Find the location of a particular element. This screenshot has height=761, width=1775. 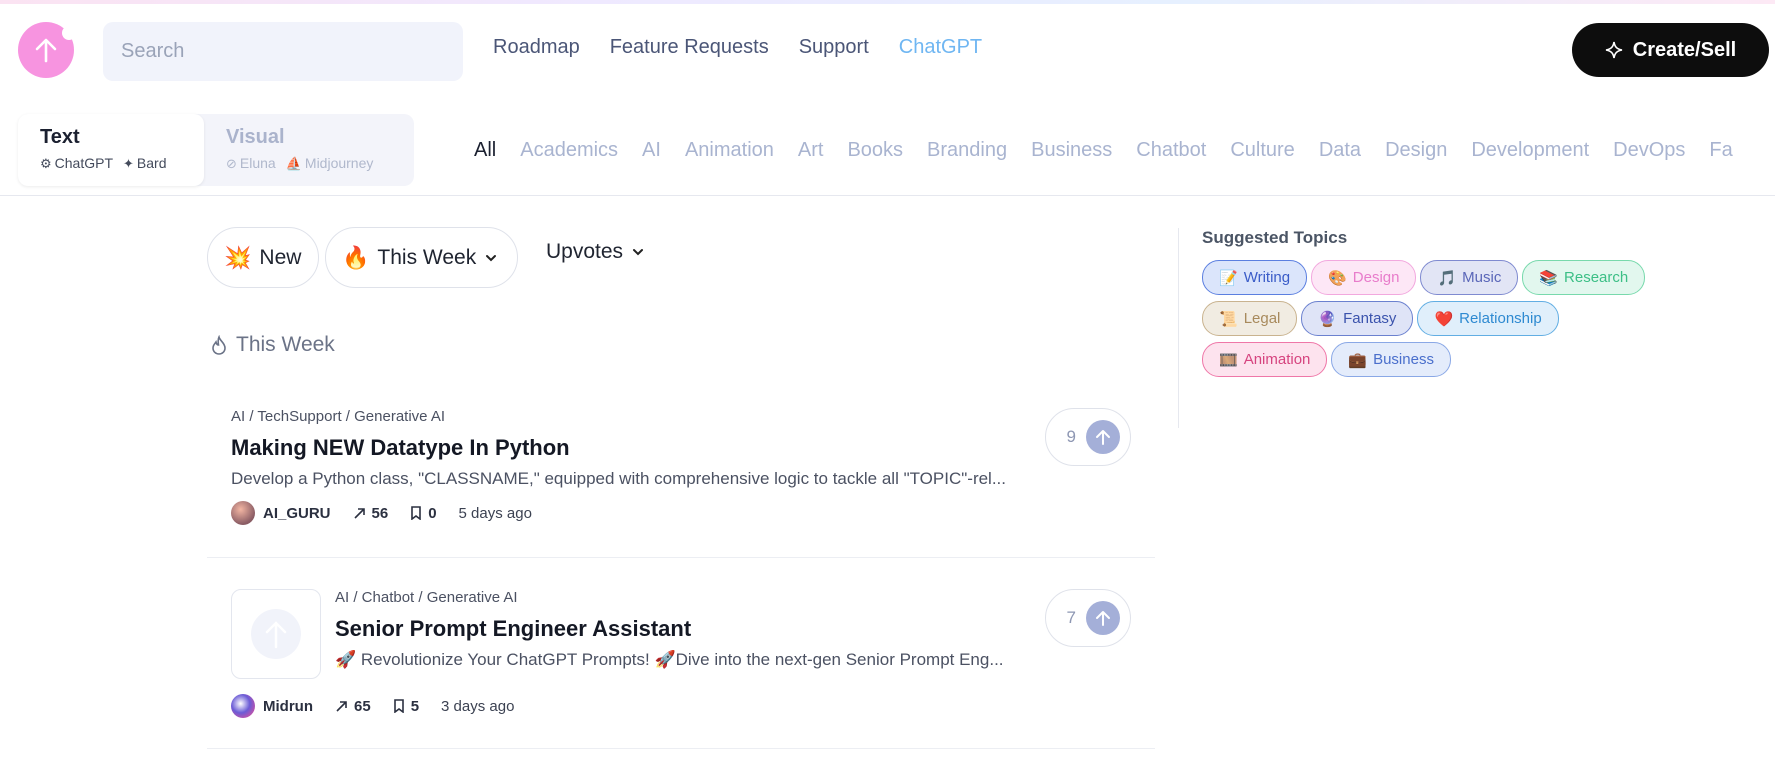

category-books: Books is located at coordinates (875, 150).